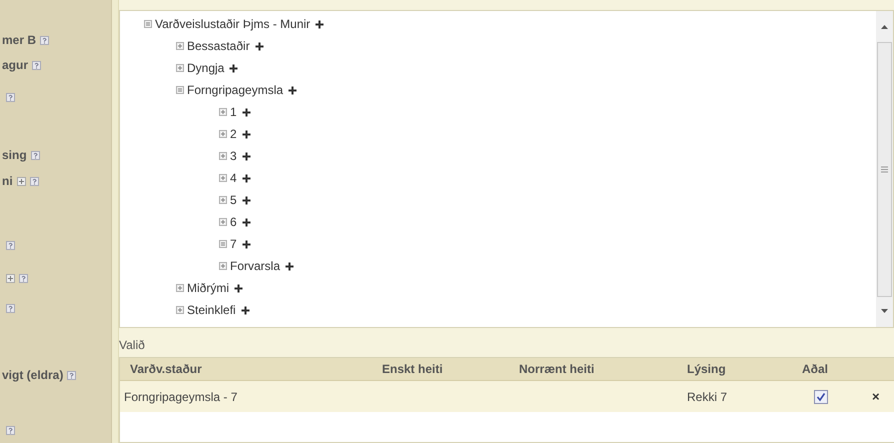  I want to click on sidebar-item: mer B, so click(19, 40).